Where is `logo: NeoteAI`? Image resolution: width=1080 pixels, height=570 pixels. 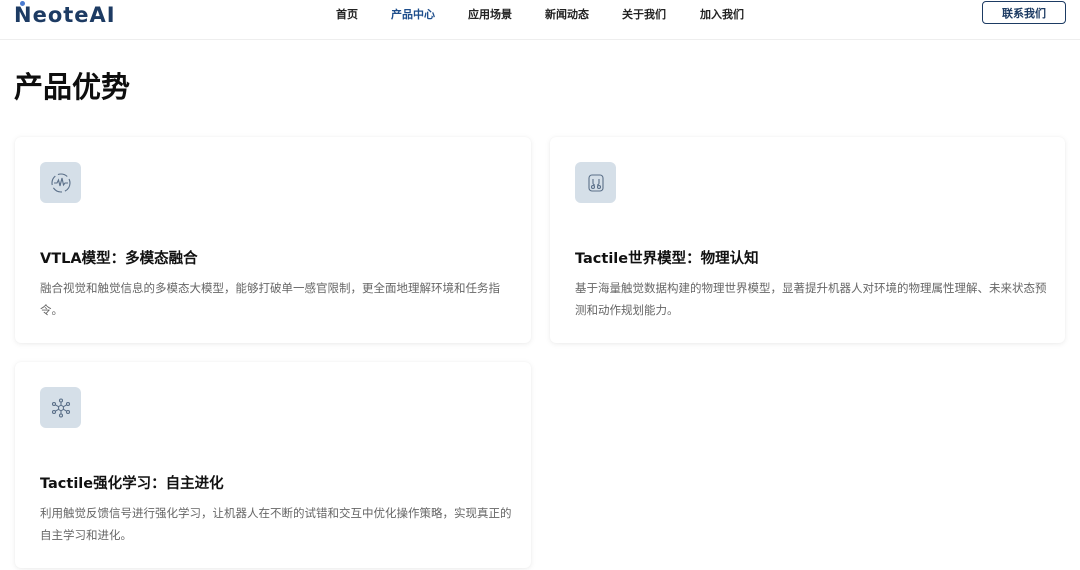 logo: NeoteAI is located at coordinates (65, 15).